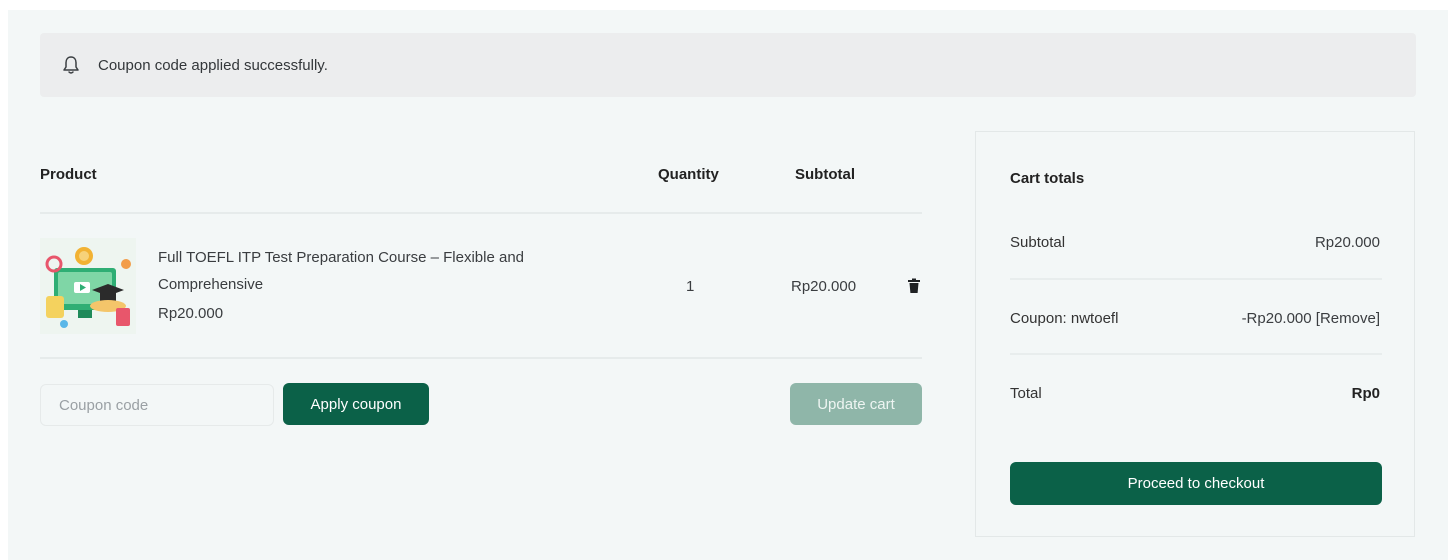  Describe the element at coordinates (356, 404) in the screenshot. I see `apply-coupon-button: Apply coupon` at that location.